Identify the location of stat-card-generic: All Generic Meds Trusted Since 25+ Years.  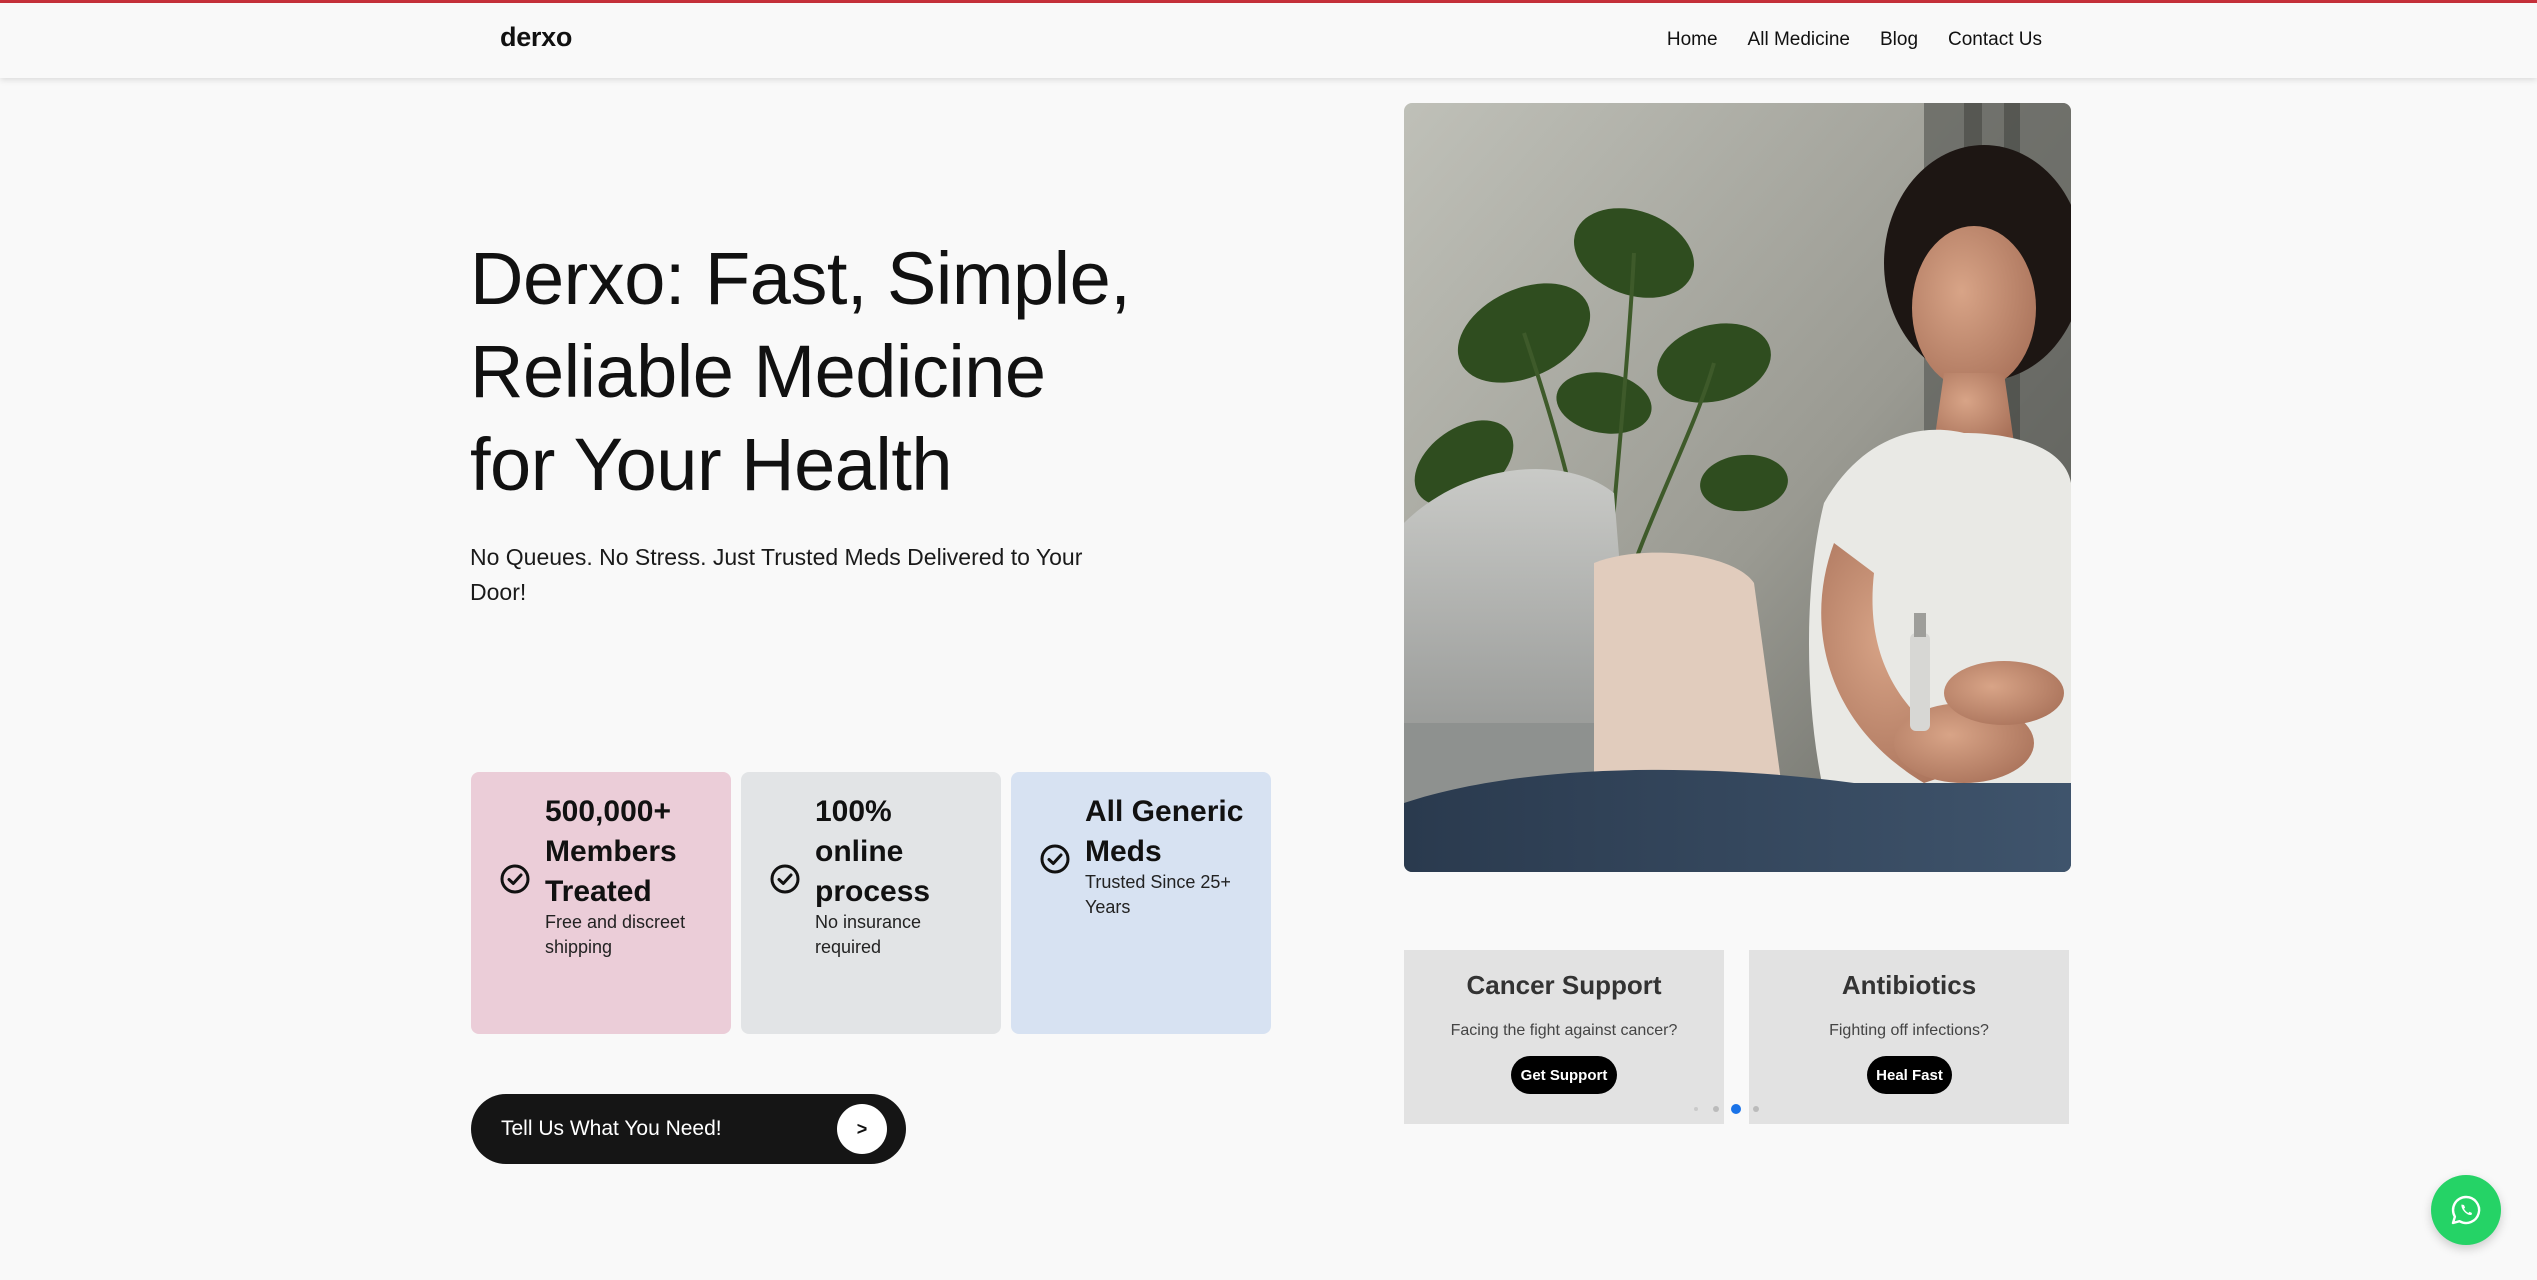
(1141, 903).